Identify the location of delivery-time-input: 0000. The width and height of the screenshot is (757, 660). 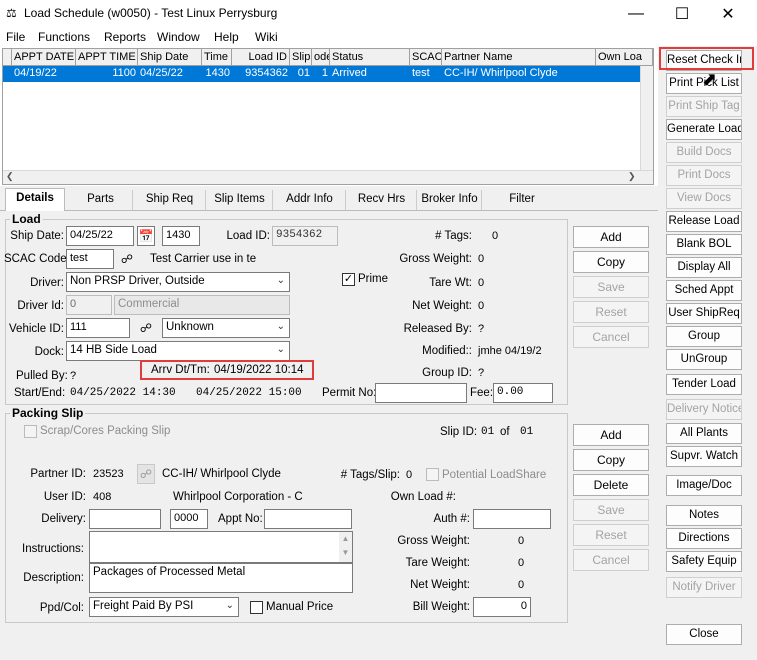
(189, 519).